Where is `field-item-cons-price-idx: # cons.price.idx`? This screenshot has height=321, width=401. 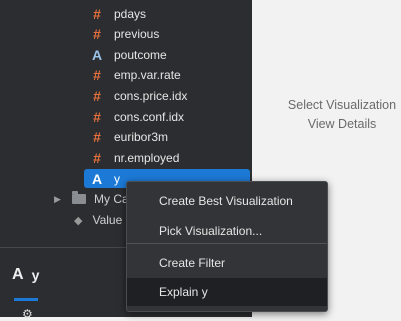
field-item-cons-price-idx: # cons.price.idx is located at coordinates (167, 95).